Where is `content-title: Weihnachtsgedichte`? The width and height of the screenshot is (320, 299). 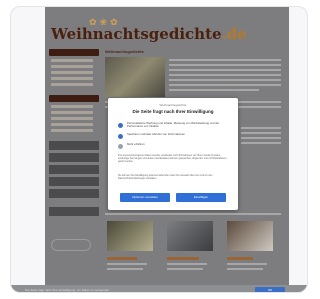 content-title: Weihnachtsgedichte is located at coordinates (124, 51).